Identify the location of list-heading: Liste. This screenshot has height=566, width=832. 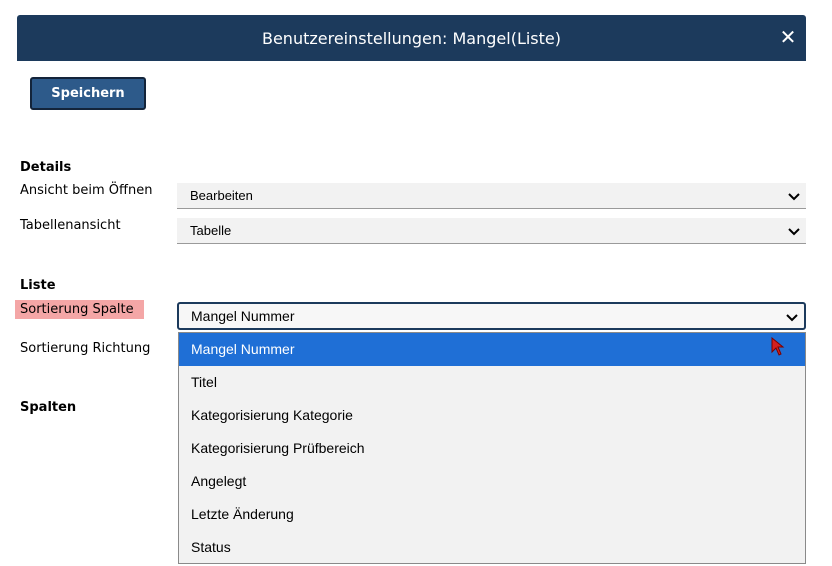
(38, 285).